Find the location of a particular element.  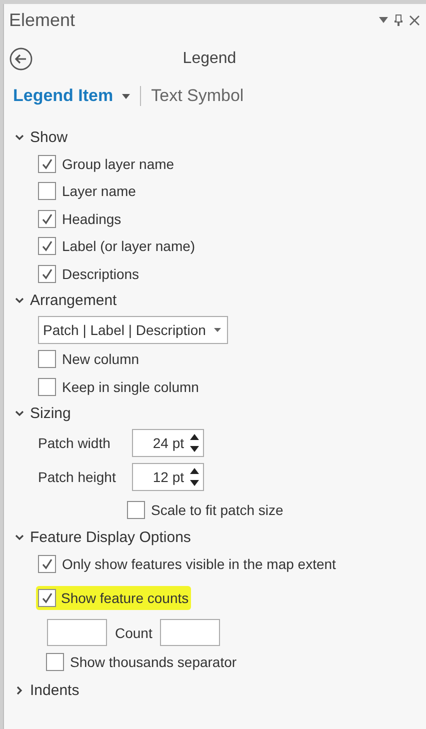

back-icon is located at coordinates (21, 59).